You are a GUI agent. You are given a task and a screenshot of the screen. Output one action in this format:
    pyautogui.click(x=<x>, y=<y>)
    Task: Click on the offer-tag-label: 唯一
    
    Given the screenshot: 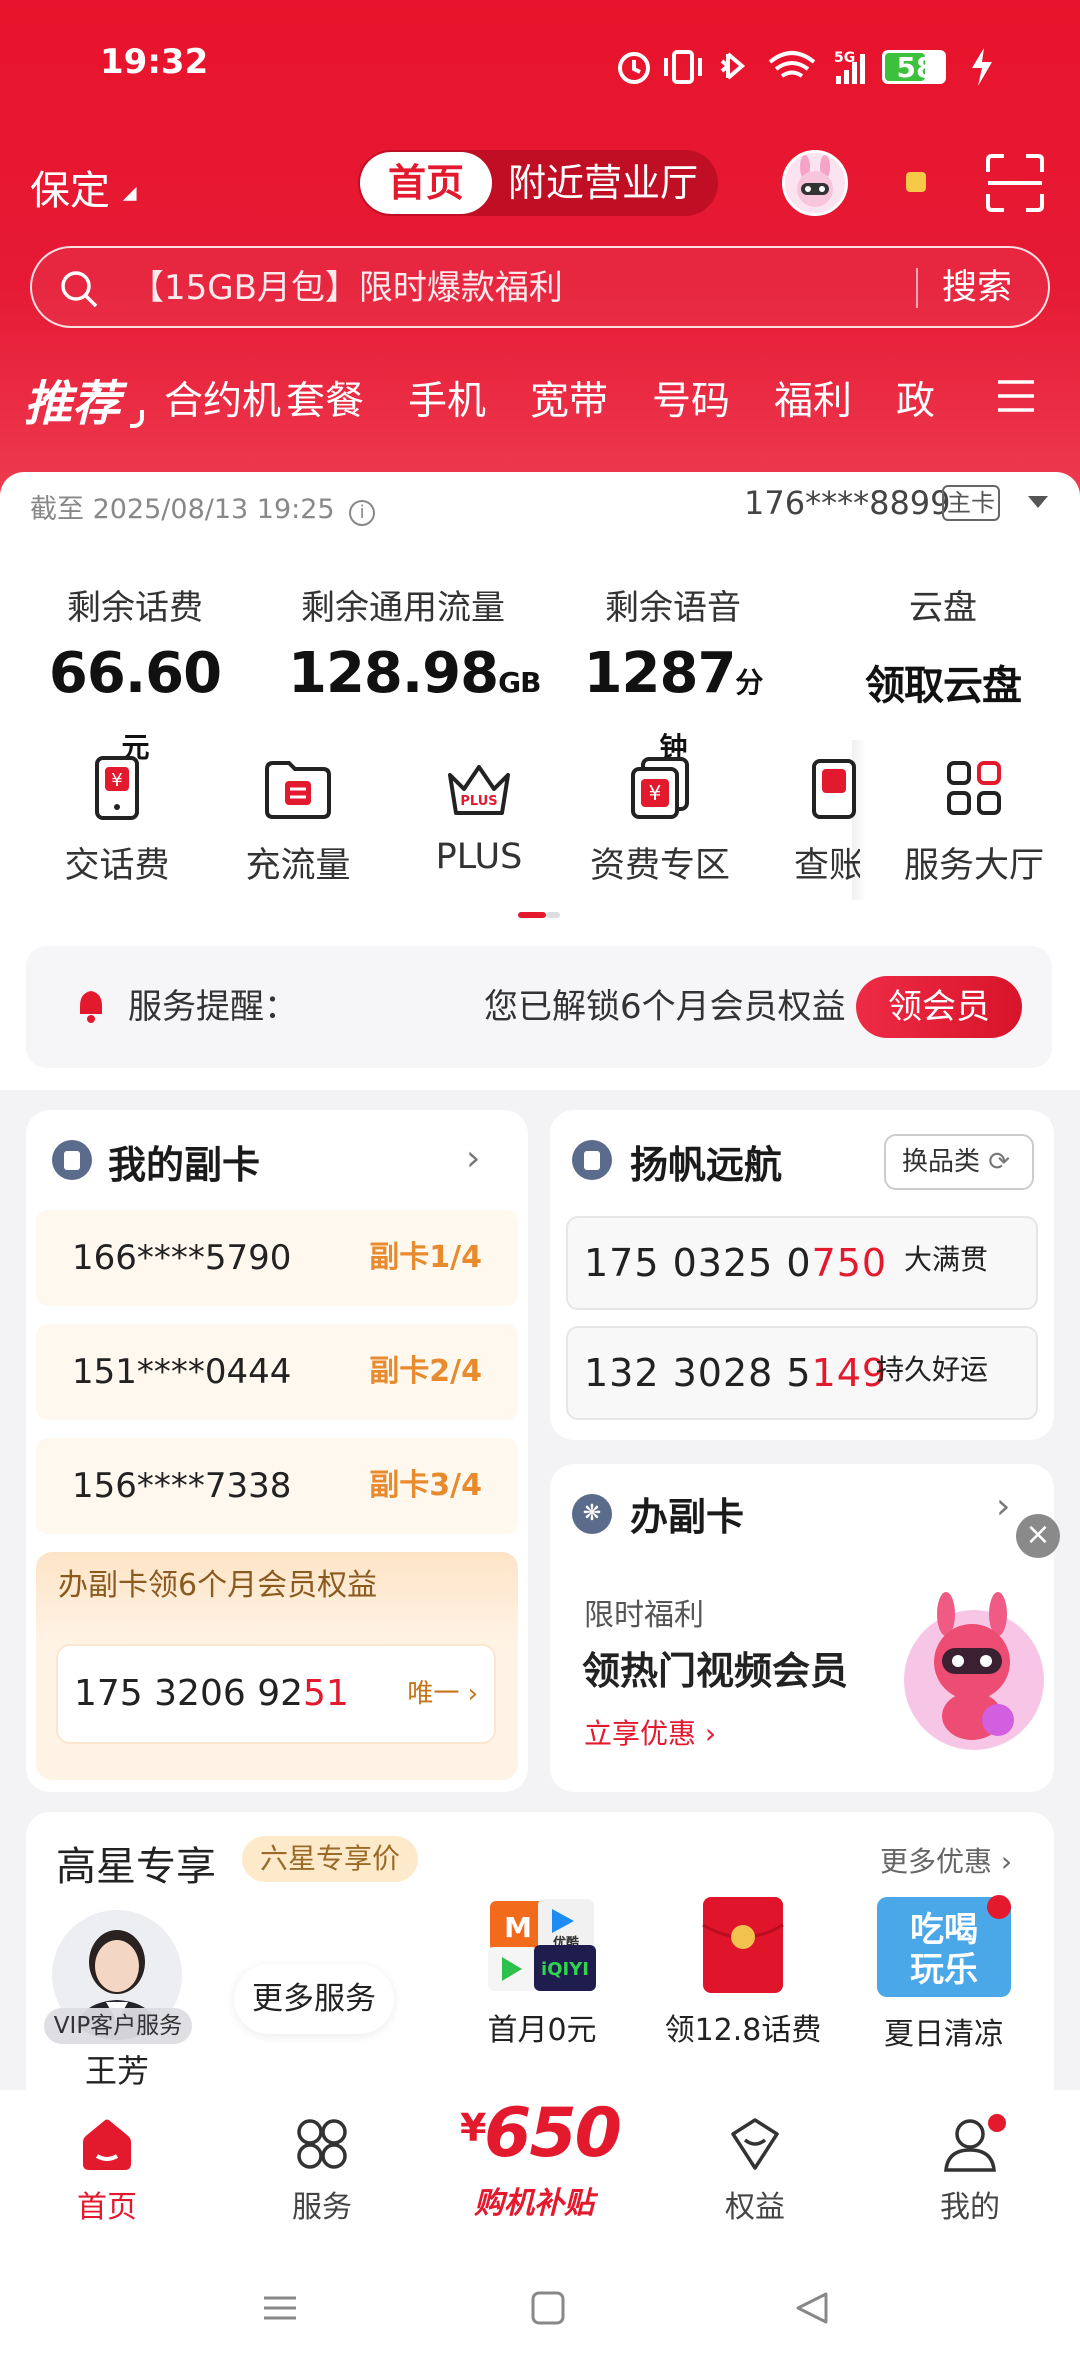 What is the action you would take?
    pyautogui.click(x=433, y=1694)
    